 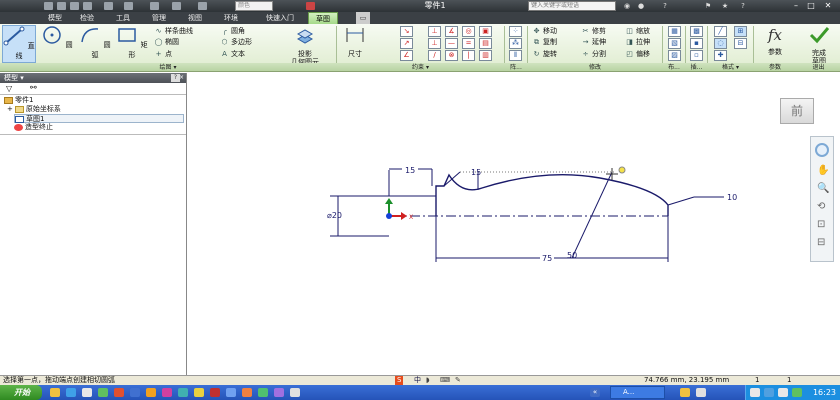 I want to click on volume-icon, so click(x=783, y=392).